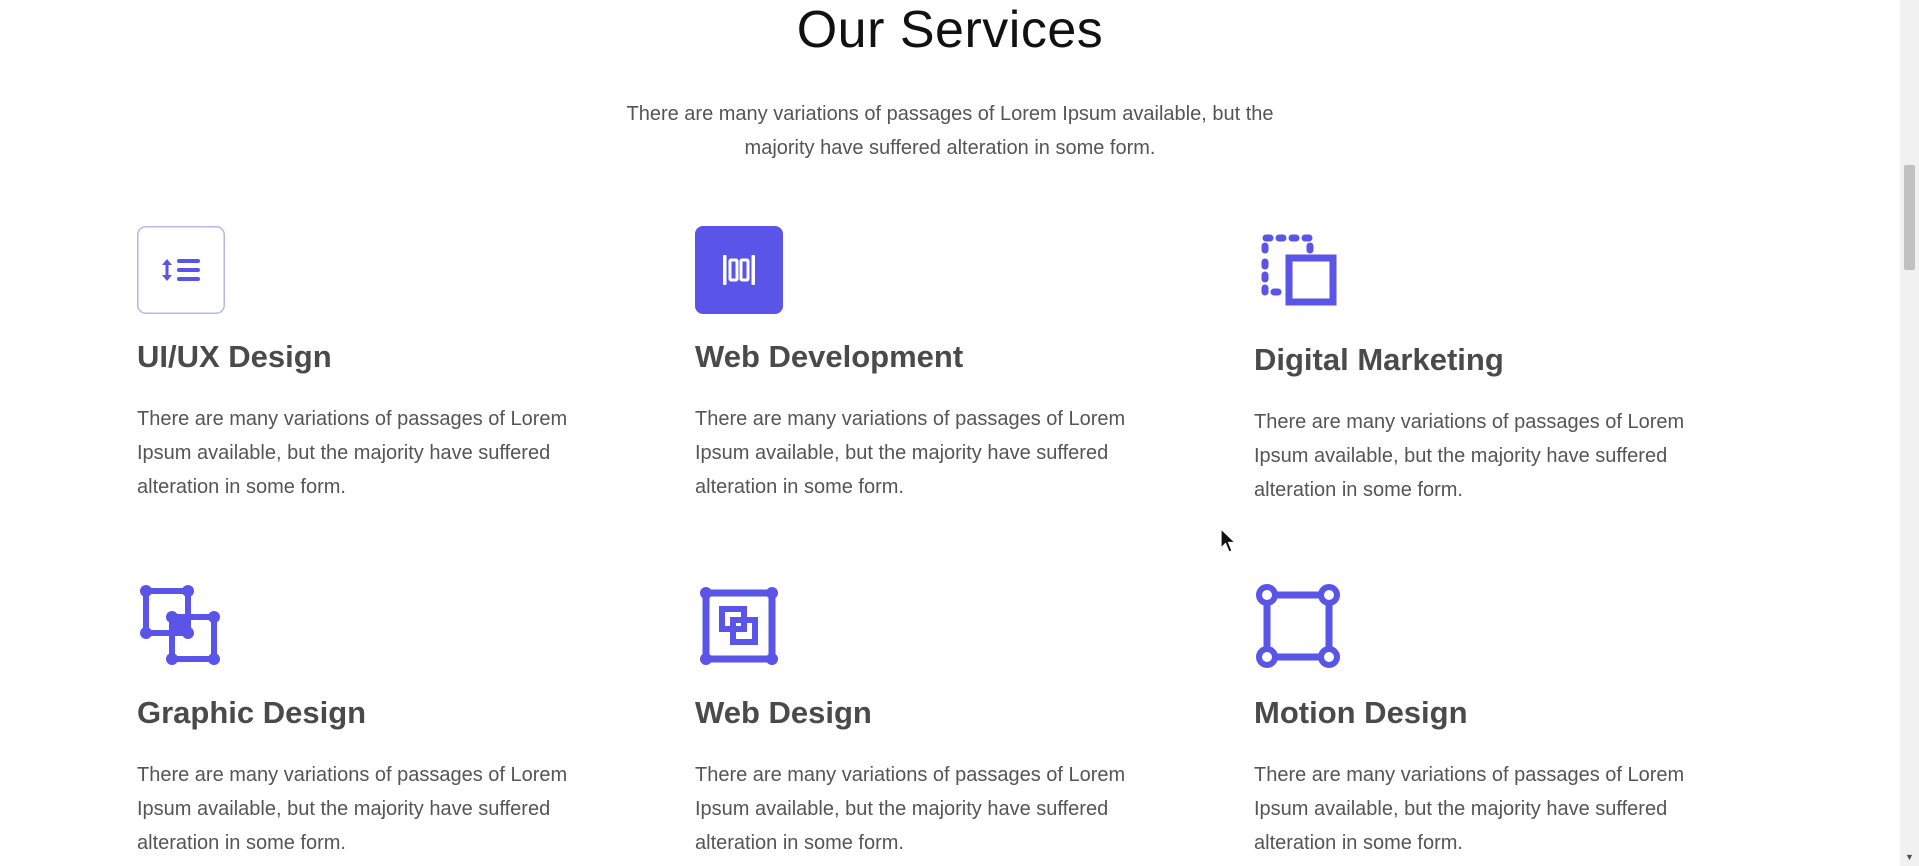  I want to click on service-title: Motion Design, so click(1361, 712).